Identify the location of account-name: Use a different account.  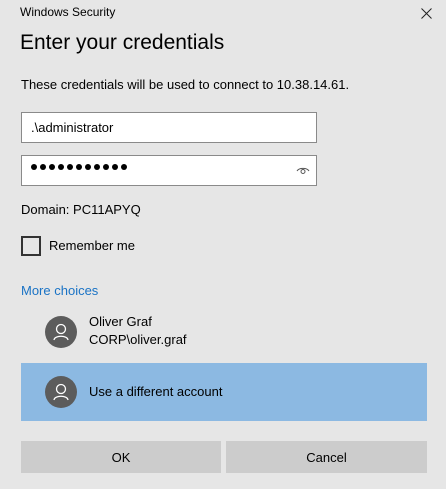
(156, 391).